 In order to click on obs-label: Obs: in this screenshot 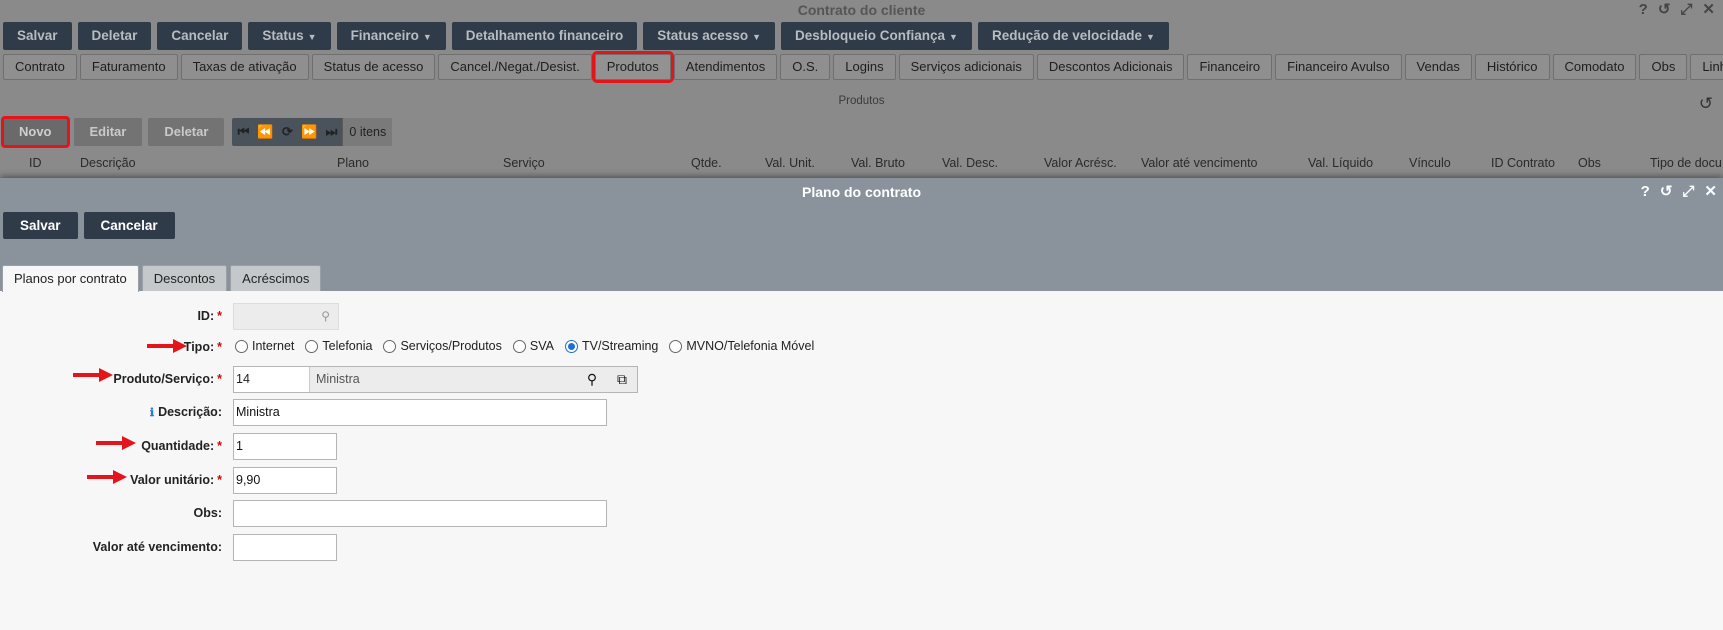, I will do `click(207, 513)`.